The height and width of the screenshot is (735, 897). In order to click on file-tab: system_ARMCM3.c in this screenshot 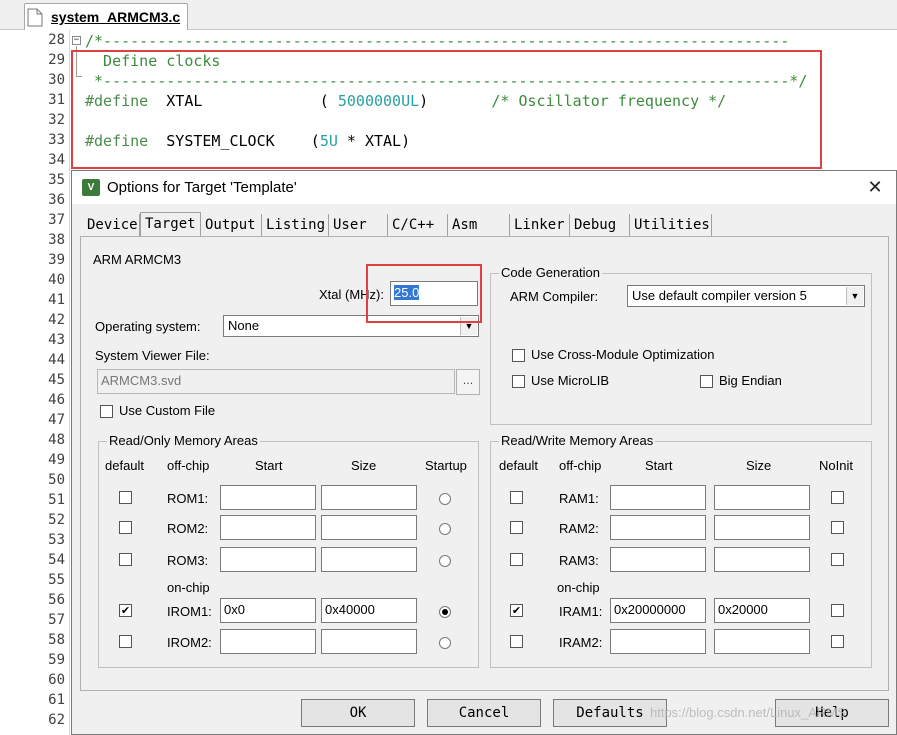, I will do `click(106, 16)`.